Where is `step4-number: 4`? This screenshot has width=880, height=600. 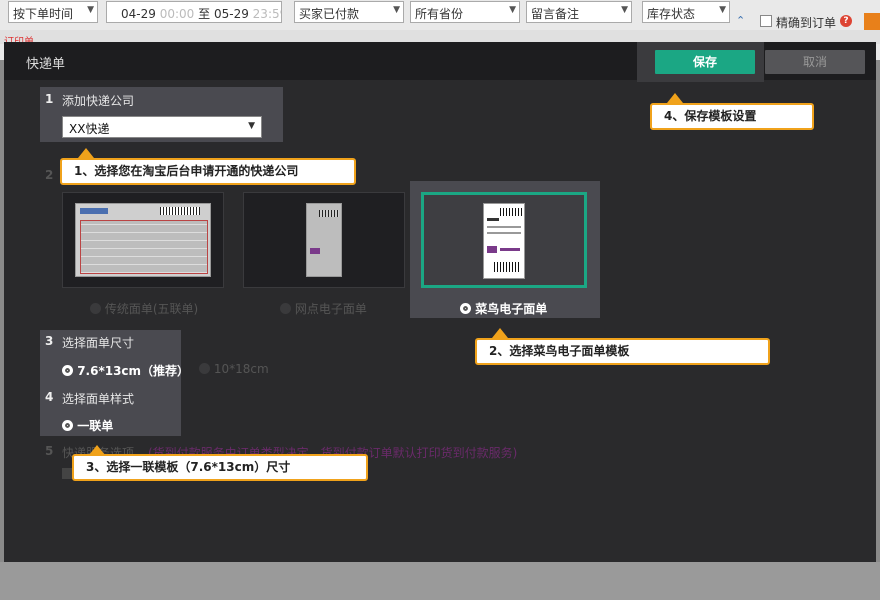
step4-number: 4 is located at coordinates (49, 397).